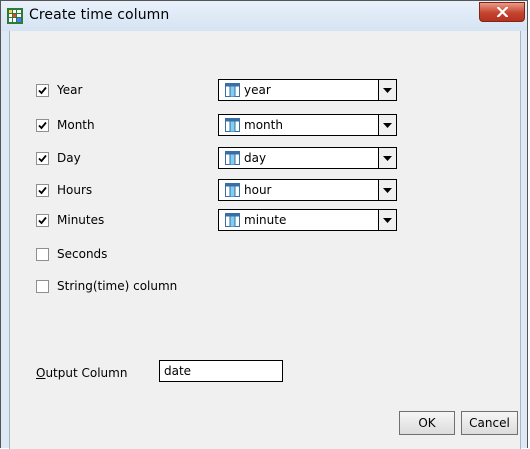 This screenshot has width=530, height=449. I want to click on month-column-select: month, so click(307, 125).